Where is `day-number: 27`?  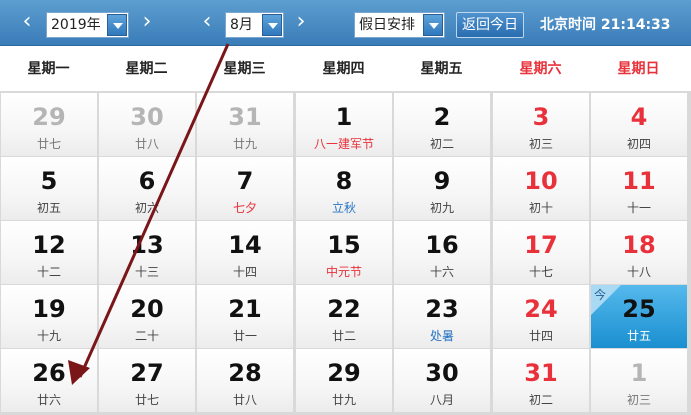 day-number: 27 is located at coordinates (147, 373).